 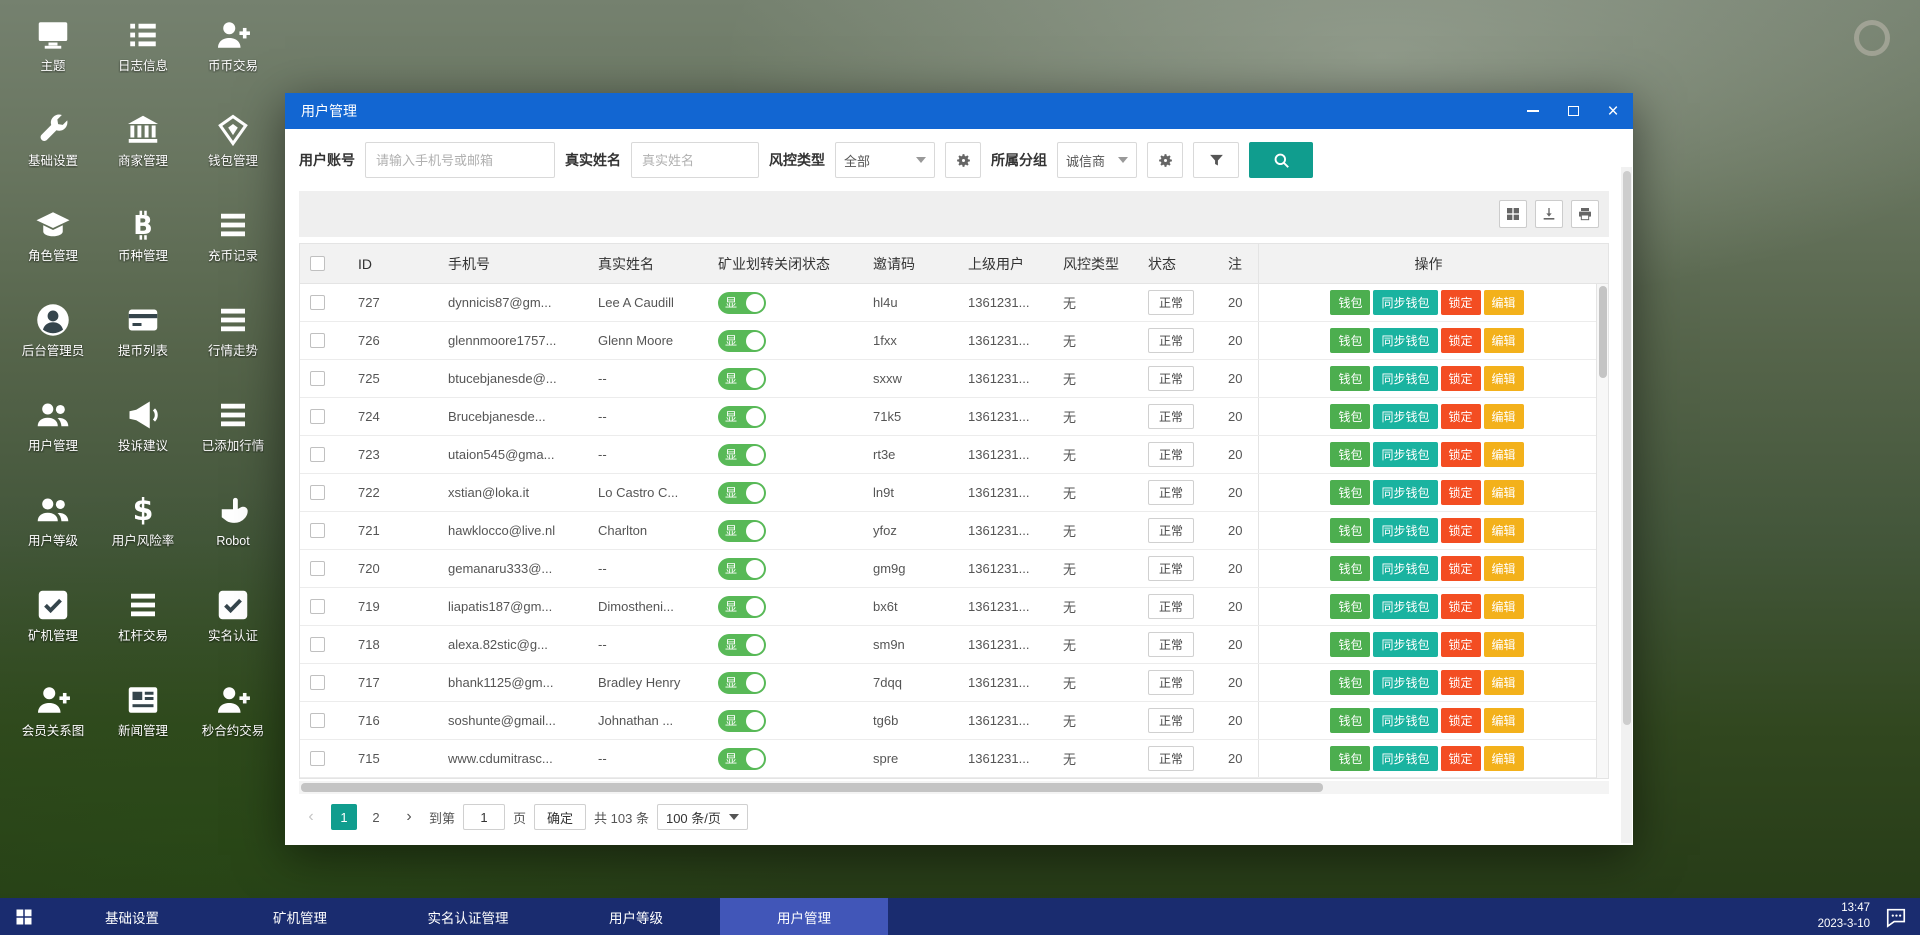 What do you see at coordinates (560, 817) in the screenshot?
I see `confirm-page-button: 确定` at bounding box center [560, 817].